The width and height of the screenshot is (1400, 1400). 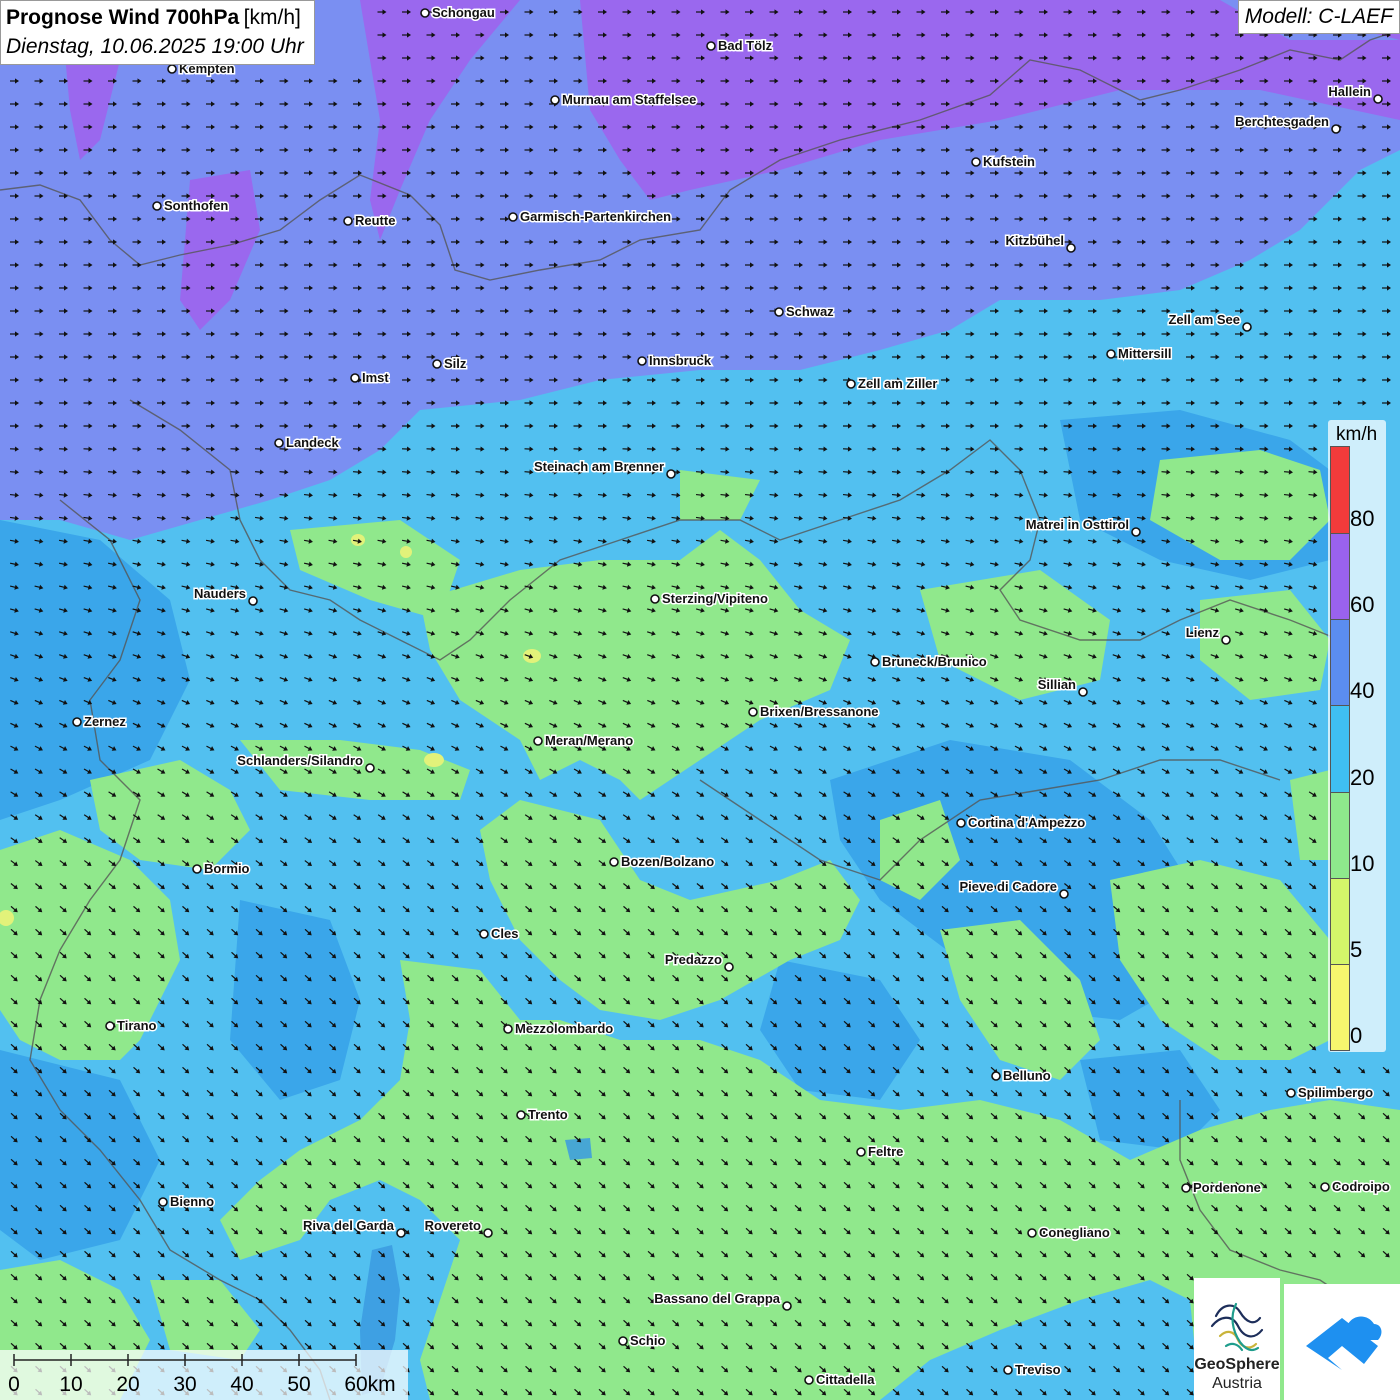 What do you see at coordinates (564, 1028) in the screenshot?
I see `city-label: Mezzolombardo` at bounding box center [564, 1028].